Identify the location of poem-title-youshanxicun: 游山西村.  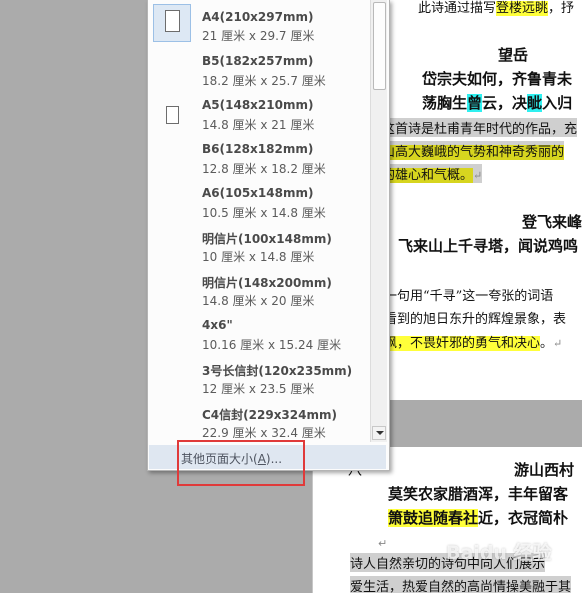
(544, 470).